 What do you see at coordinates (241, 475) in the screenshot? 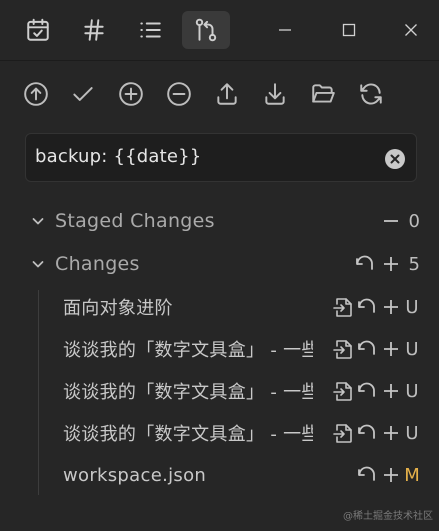
I see `list-item: workspace.json M` at bounding box center [241, 475].